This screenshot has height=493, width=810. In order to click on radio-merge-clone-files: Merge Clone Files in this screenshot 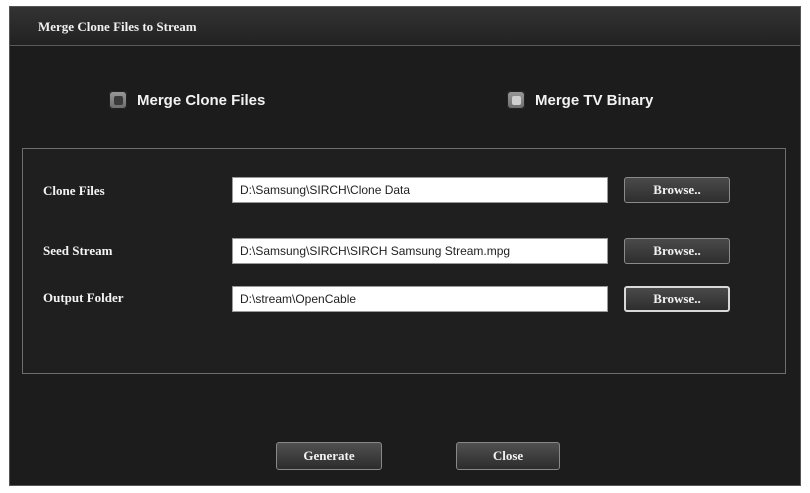, I will do `click(187, 100)`.